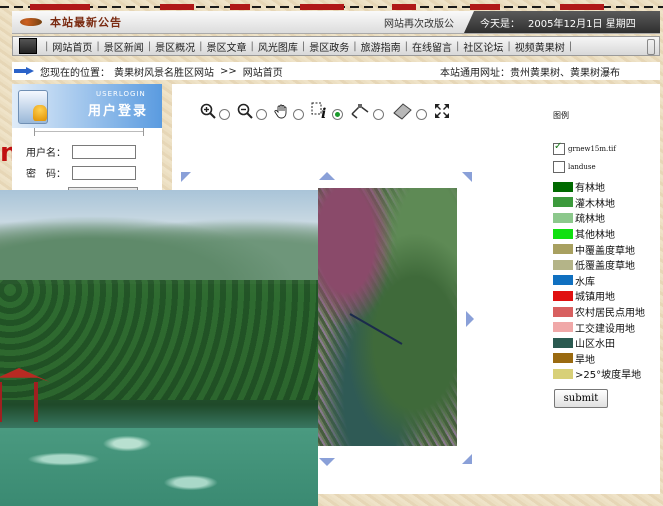 The height and width of the screenshot is (506, 663). What do you see at coordinates (605, 359) in the screenshot?
I see `legend-item: 旱地` at bounding box center [605, 359].